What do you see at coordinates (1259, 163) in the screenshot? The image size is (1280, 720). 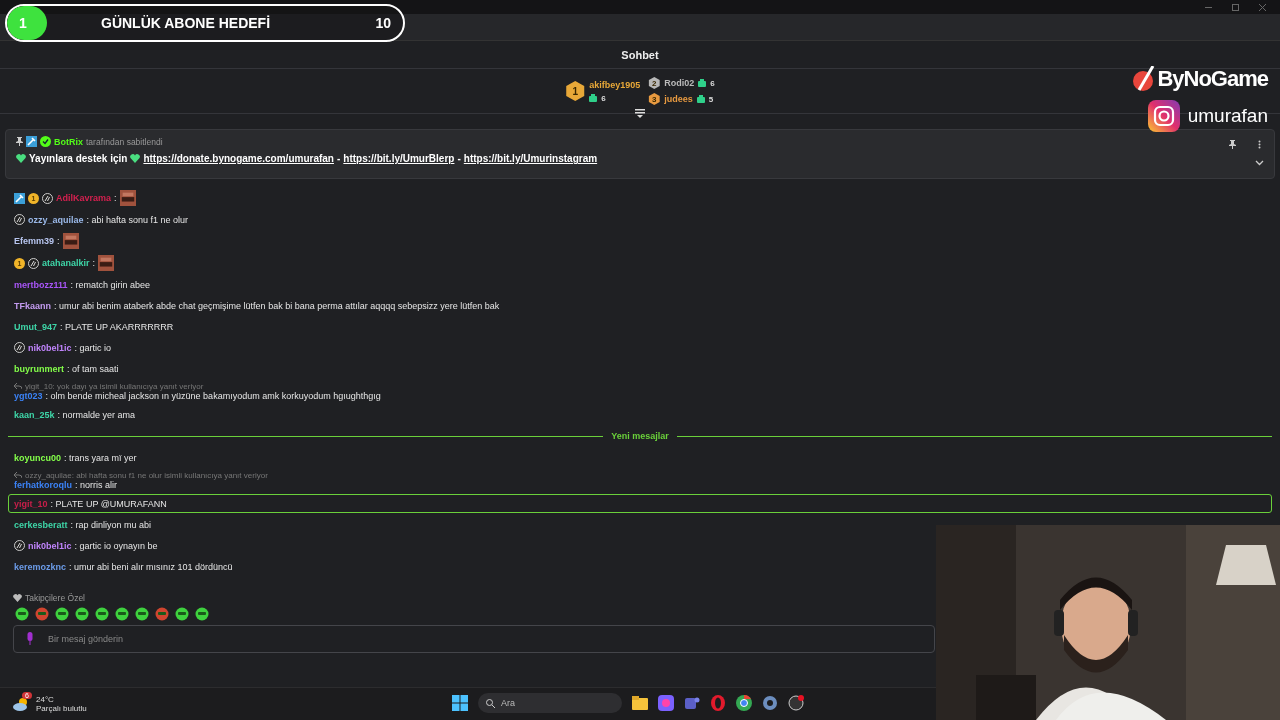 I see `chevron-down-icon` at bounding box center [1259, 163].